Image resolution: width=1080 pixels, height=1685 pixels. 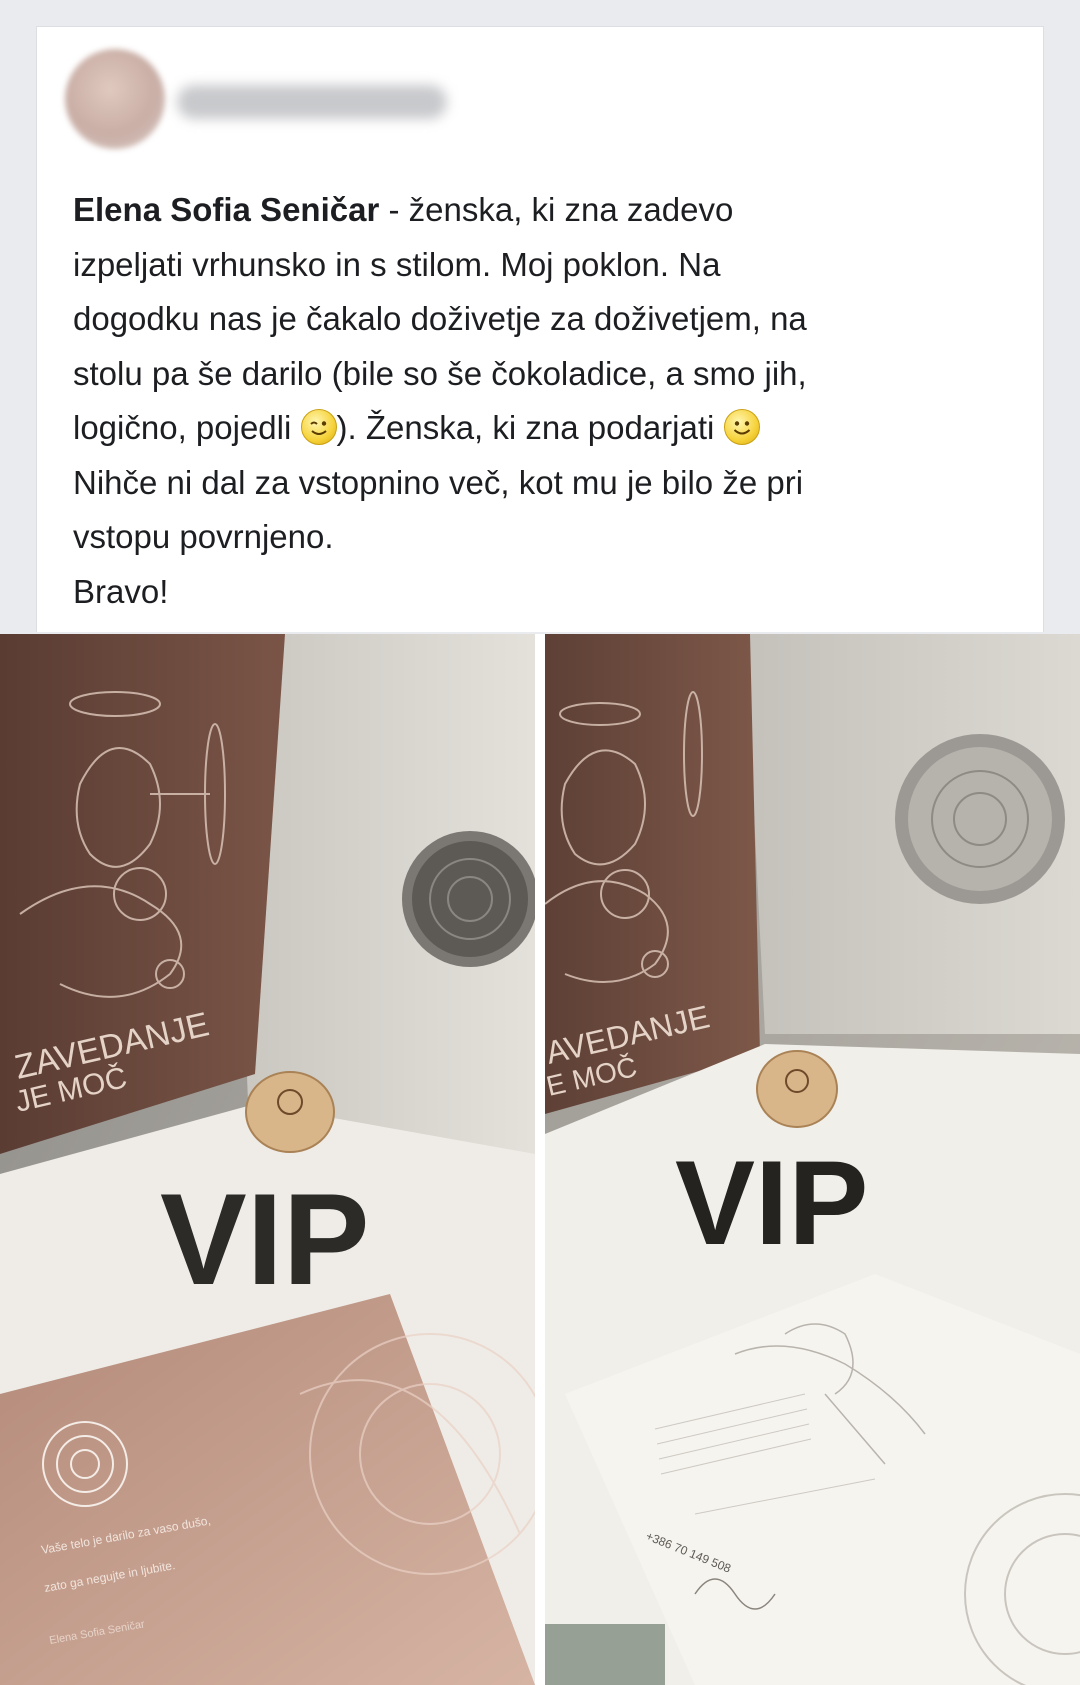 What do you see at coordinates (226, 209) in the screenshot?
I see `tagged-name: Elena Sofia Seničar` at bounding box center [226, 209].